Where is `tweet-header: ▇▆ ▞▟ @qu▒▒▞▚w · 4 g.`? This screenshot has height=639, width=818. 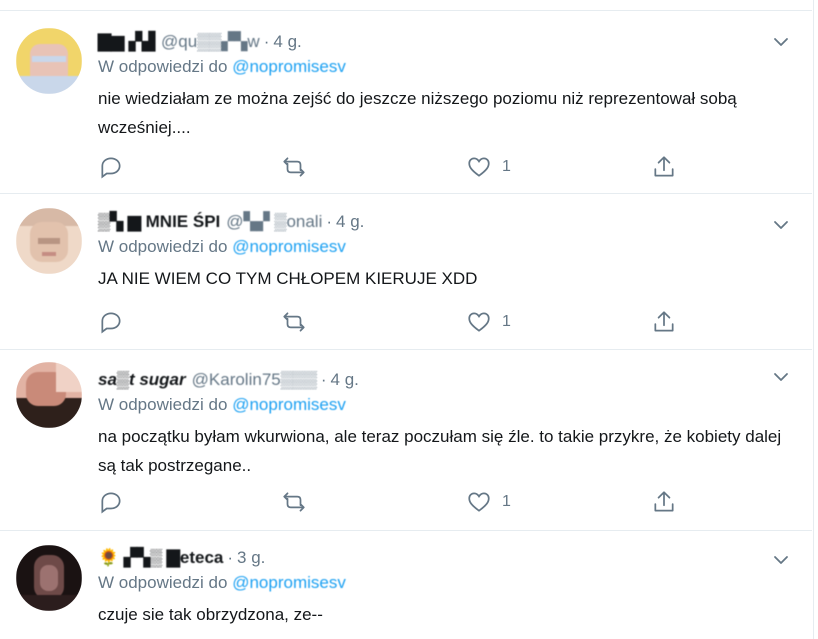 tweet-header: ▇▆ ▞▟ @qu▒▒▞▚w · 4 g. is located at coordinates (445, 42).